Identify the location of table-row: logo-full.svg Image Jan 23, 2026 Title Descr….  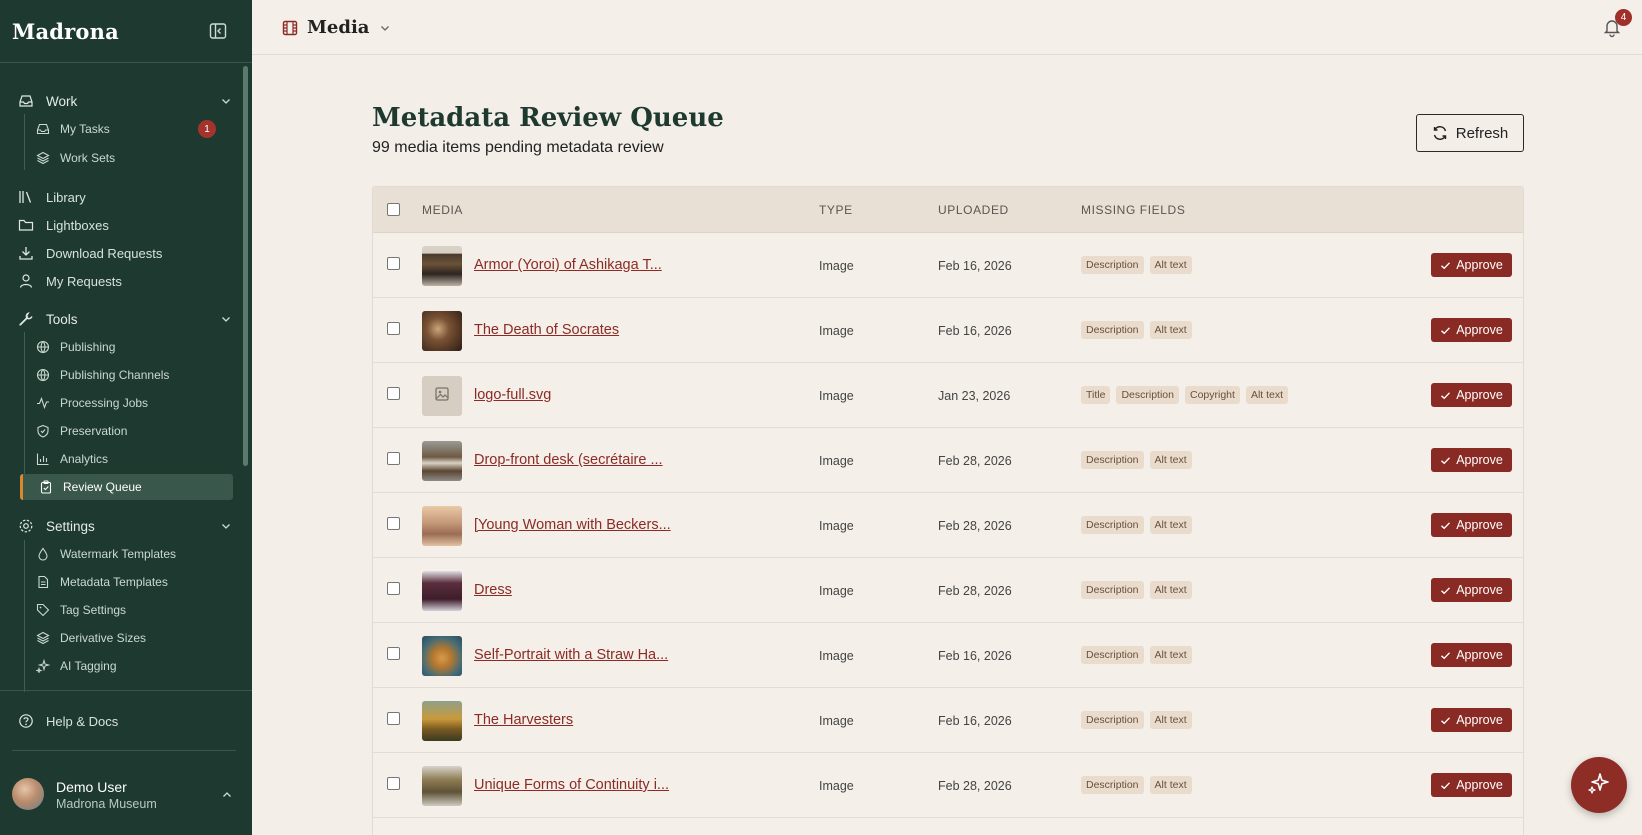
(948, 395).